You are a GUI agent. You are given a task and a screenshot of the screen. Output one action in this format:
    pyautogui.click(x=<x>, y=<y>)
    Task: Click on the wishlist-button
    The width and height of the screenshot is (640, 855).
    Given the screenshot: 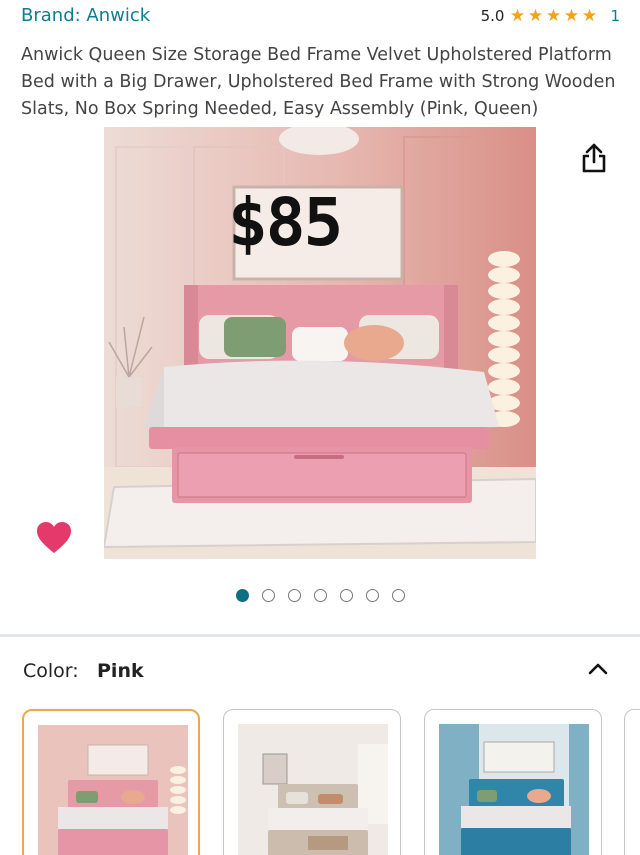 What is the action you would take?
    pyautogui.click(x=54, y=538)
    